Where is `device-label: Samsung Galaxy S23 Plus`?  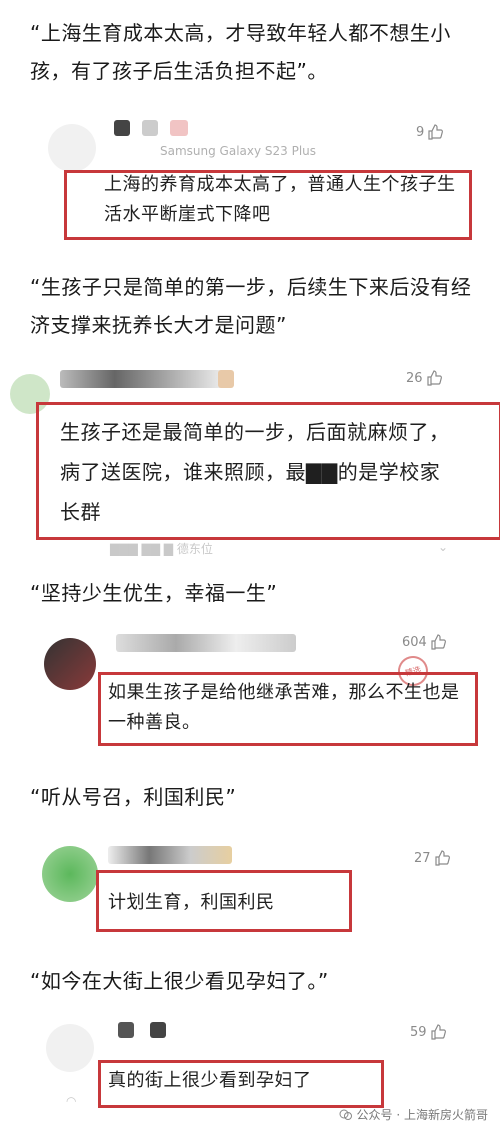 device-label: Samsung Galaxy S23 Plus is located at coordinates (238, 151).